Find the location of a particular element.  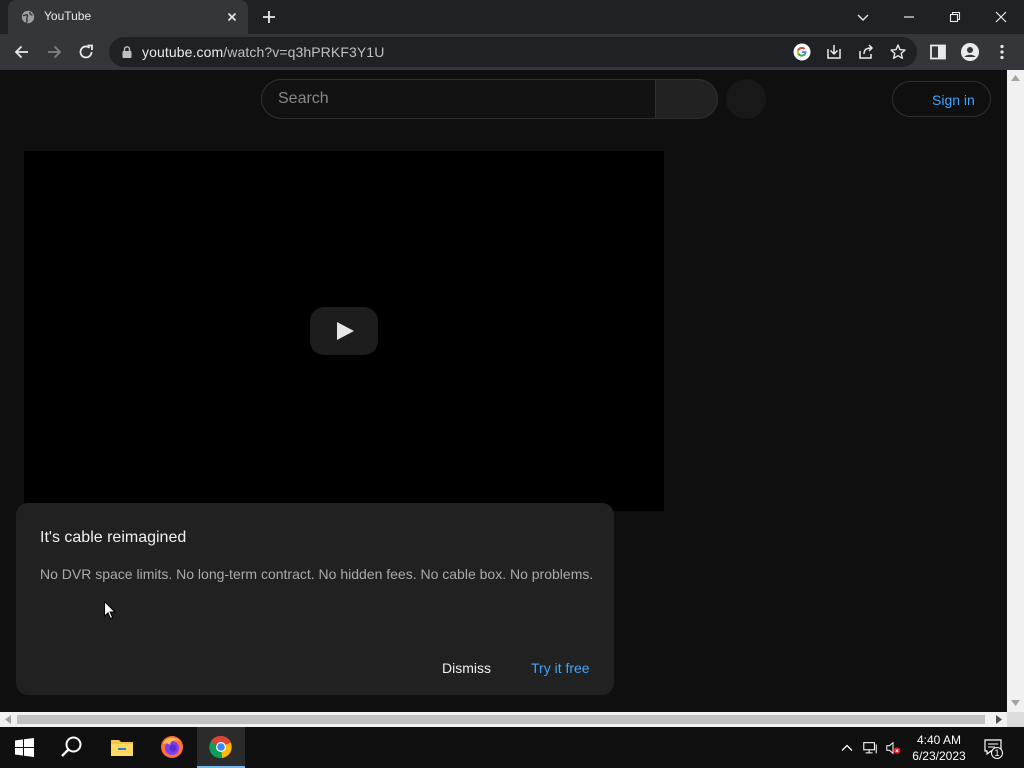

clock-date: 6/23/2023 is located at coordinates (939, 756).